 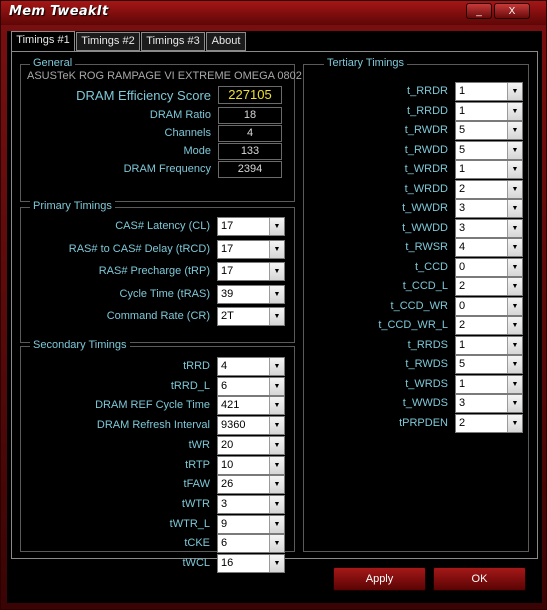 I want to click on t-wrds-label: t_WRDS, so click(x=426, y=383).